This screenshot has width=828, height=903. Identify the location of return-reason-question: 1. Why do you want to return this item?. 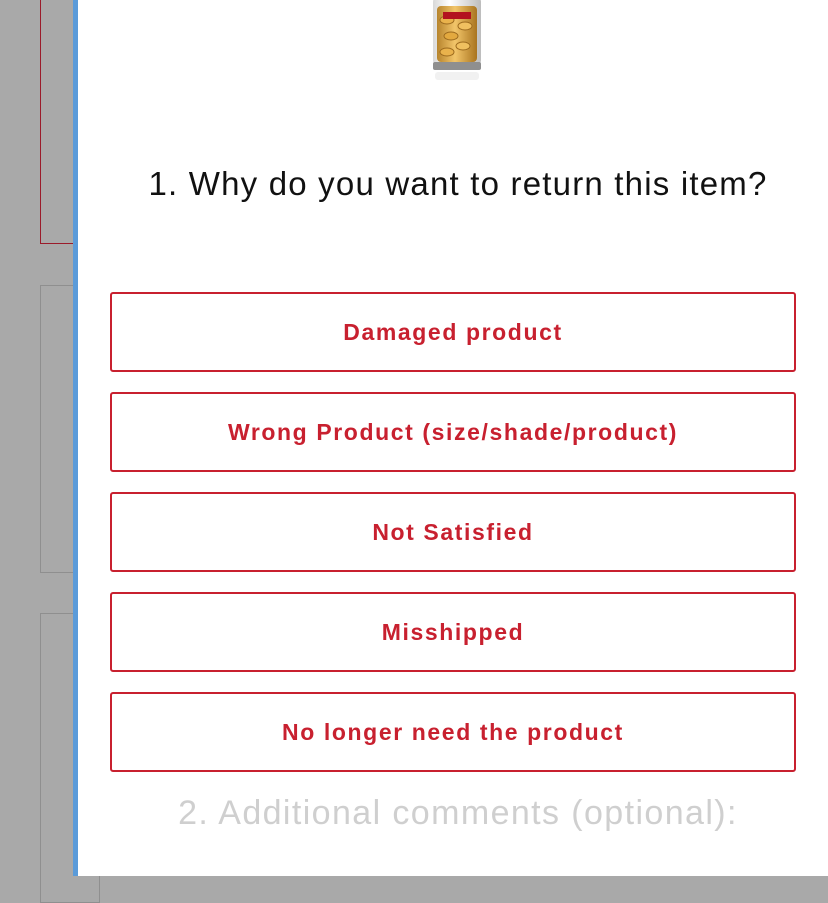
(458, 183).